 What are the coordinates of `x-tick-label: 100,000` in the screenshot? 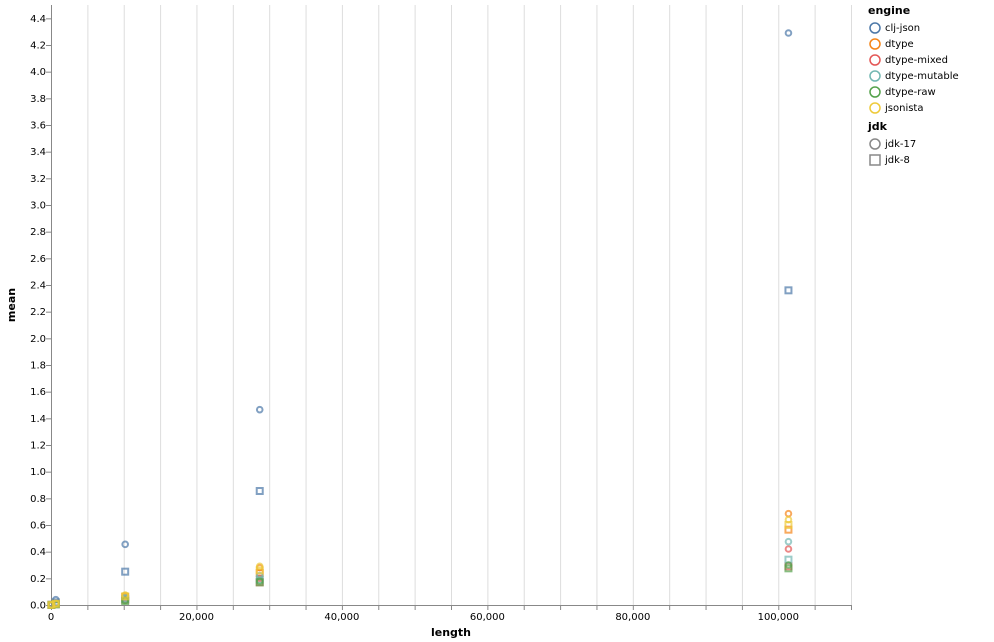 It's located at (778, 617).